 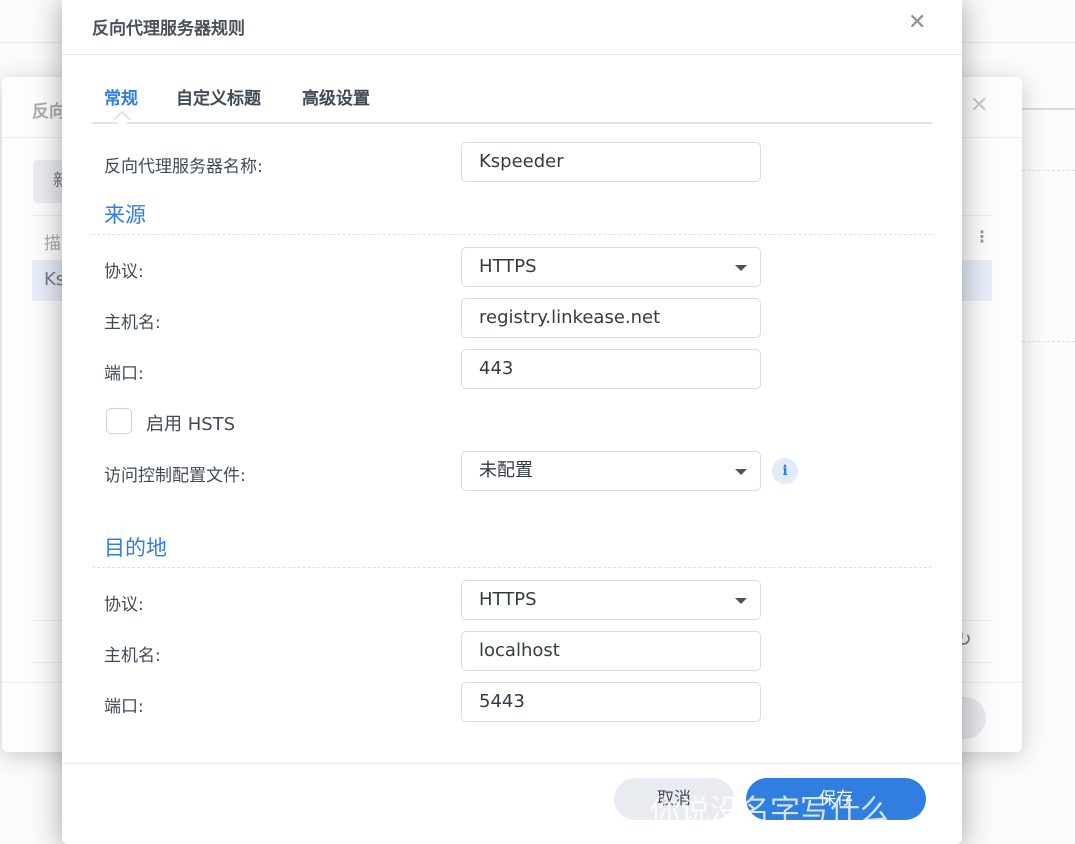 I want to click on destination-port-label: 端口:, so click(x=124, y=707).